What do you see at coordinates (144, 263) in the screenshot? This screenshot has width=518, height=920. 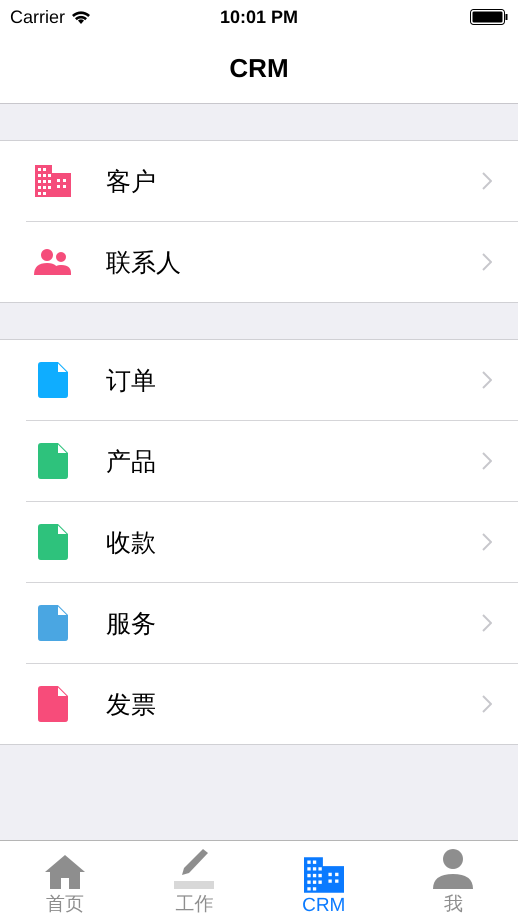 I see `item-label: 联系人` at bounding box center [144, 263].